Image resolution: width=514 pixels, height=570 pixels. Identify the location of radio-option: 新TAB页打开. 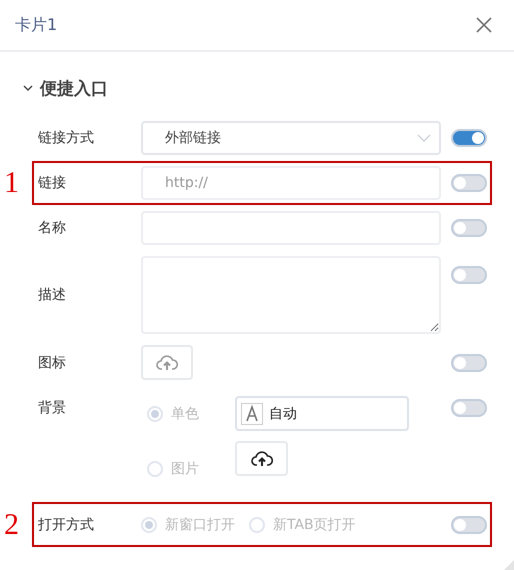
(302, 525).